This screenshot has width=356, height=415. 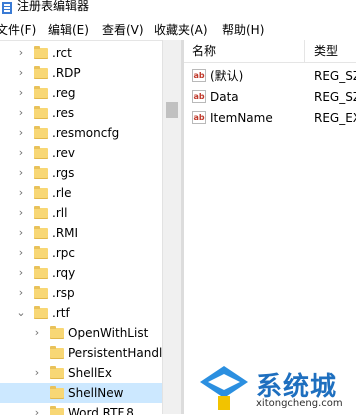 What do you see at coordinates (326, 51) in the screenshot?
I see `column-type: 类型` at bounding box center [326, 51].